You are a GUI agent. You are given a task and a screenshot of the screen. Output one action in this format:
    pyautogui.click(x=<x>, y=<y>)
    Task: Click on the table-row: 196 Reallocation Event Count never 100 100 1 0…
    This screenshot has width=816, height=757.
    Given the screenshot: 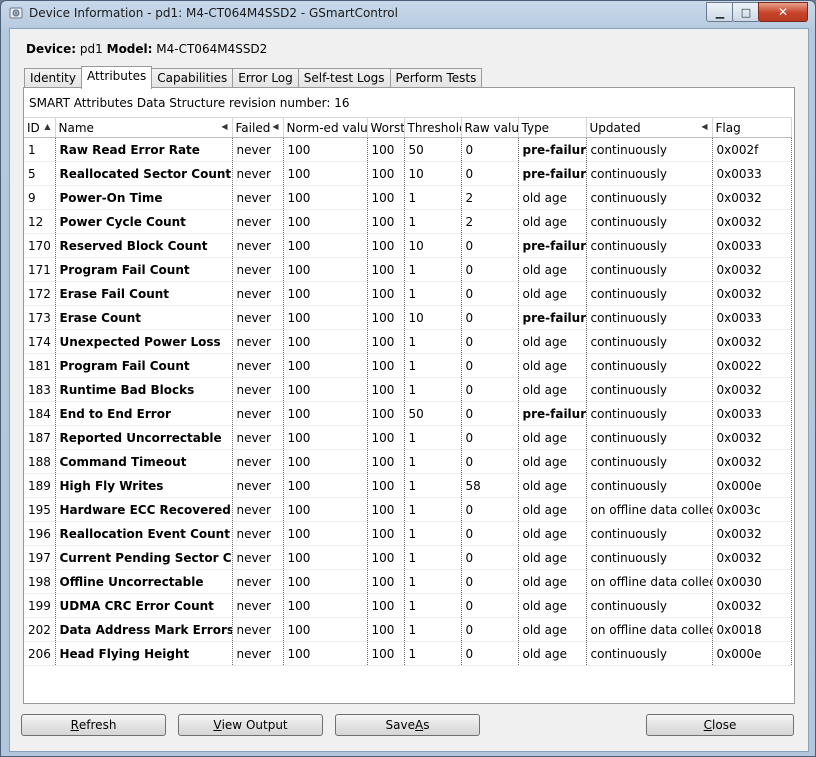 What is the action you would take?
    pyautogui.click(x=408, y=533)
    